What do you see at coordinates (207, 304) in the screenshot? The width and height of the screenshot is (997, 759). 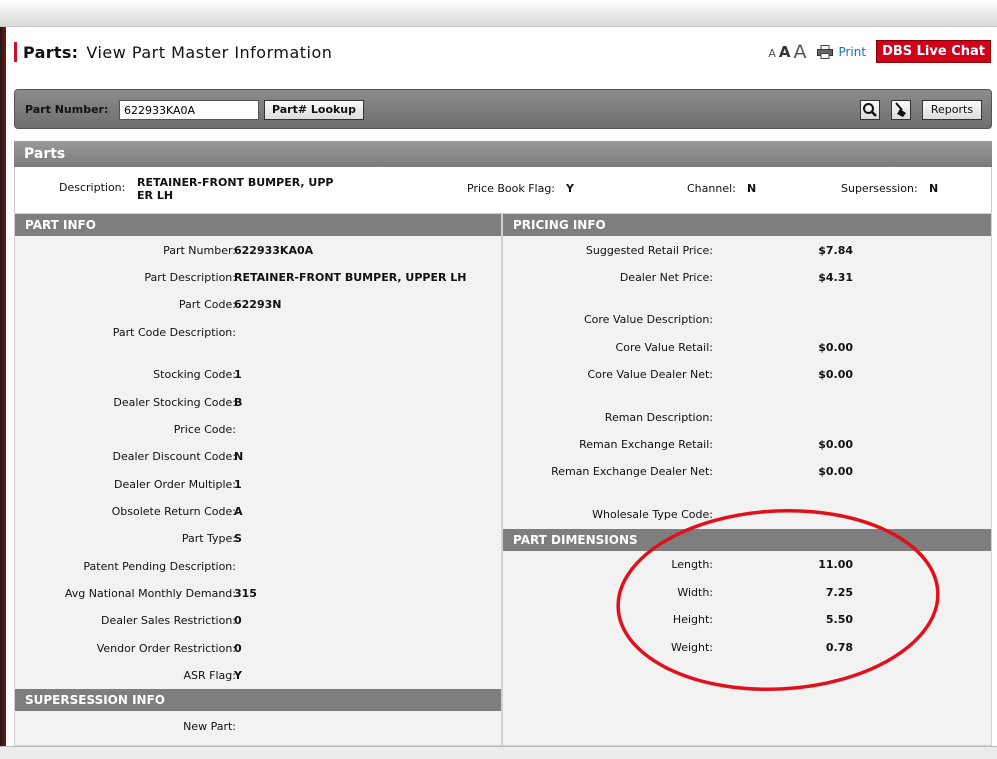 I see `part-info-row-label: Part Code:` at bounding box center [207, 304].